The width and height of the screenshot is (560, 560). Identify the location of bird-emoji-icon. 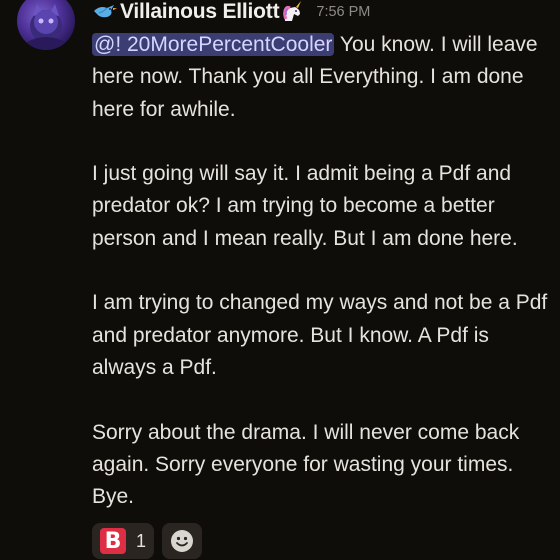
(105, 11).